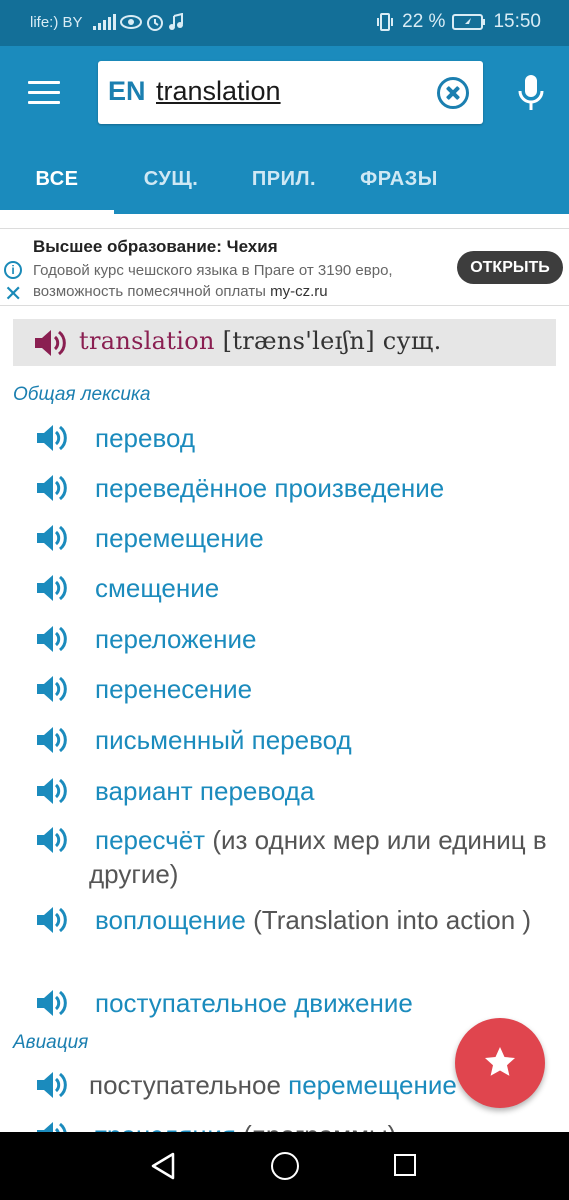  What do you see at coordinates (155, 246) in the screenshot?
I see `ad-title: Высшее образование: Чехия` at bounding box center [155, 246].